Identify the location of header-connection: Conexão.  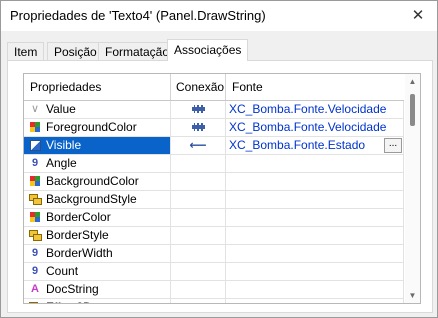
(198, 87).